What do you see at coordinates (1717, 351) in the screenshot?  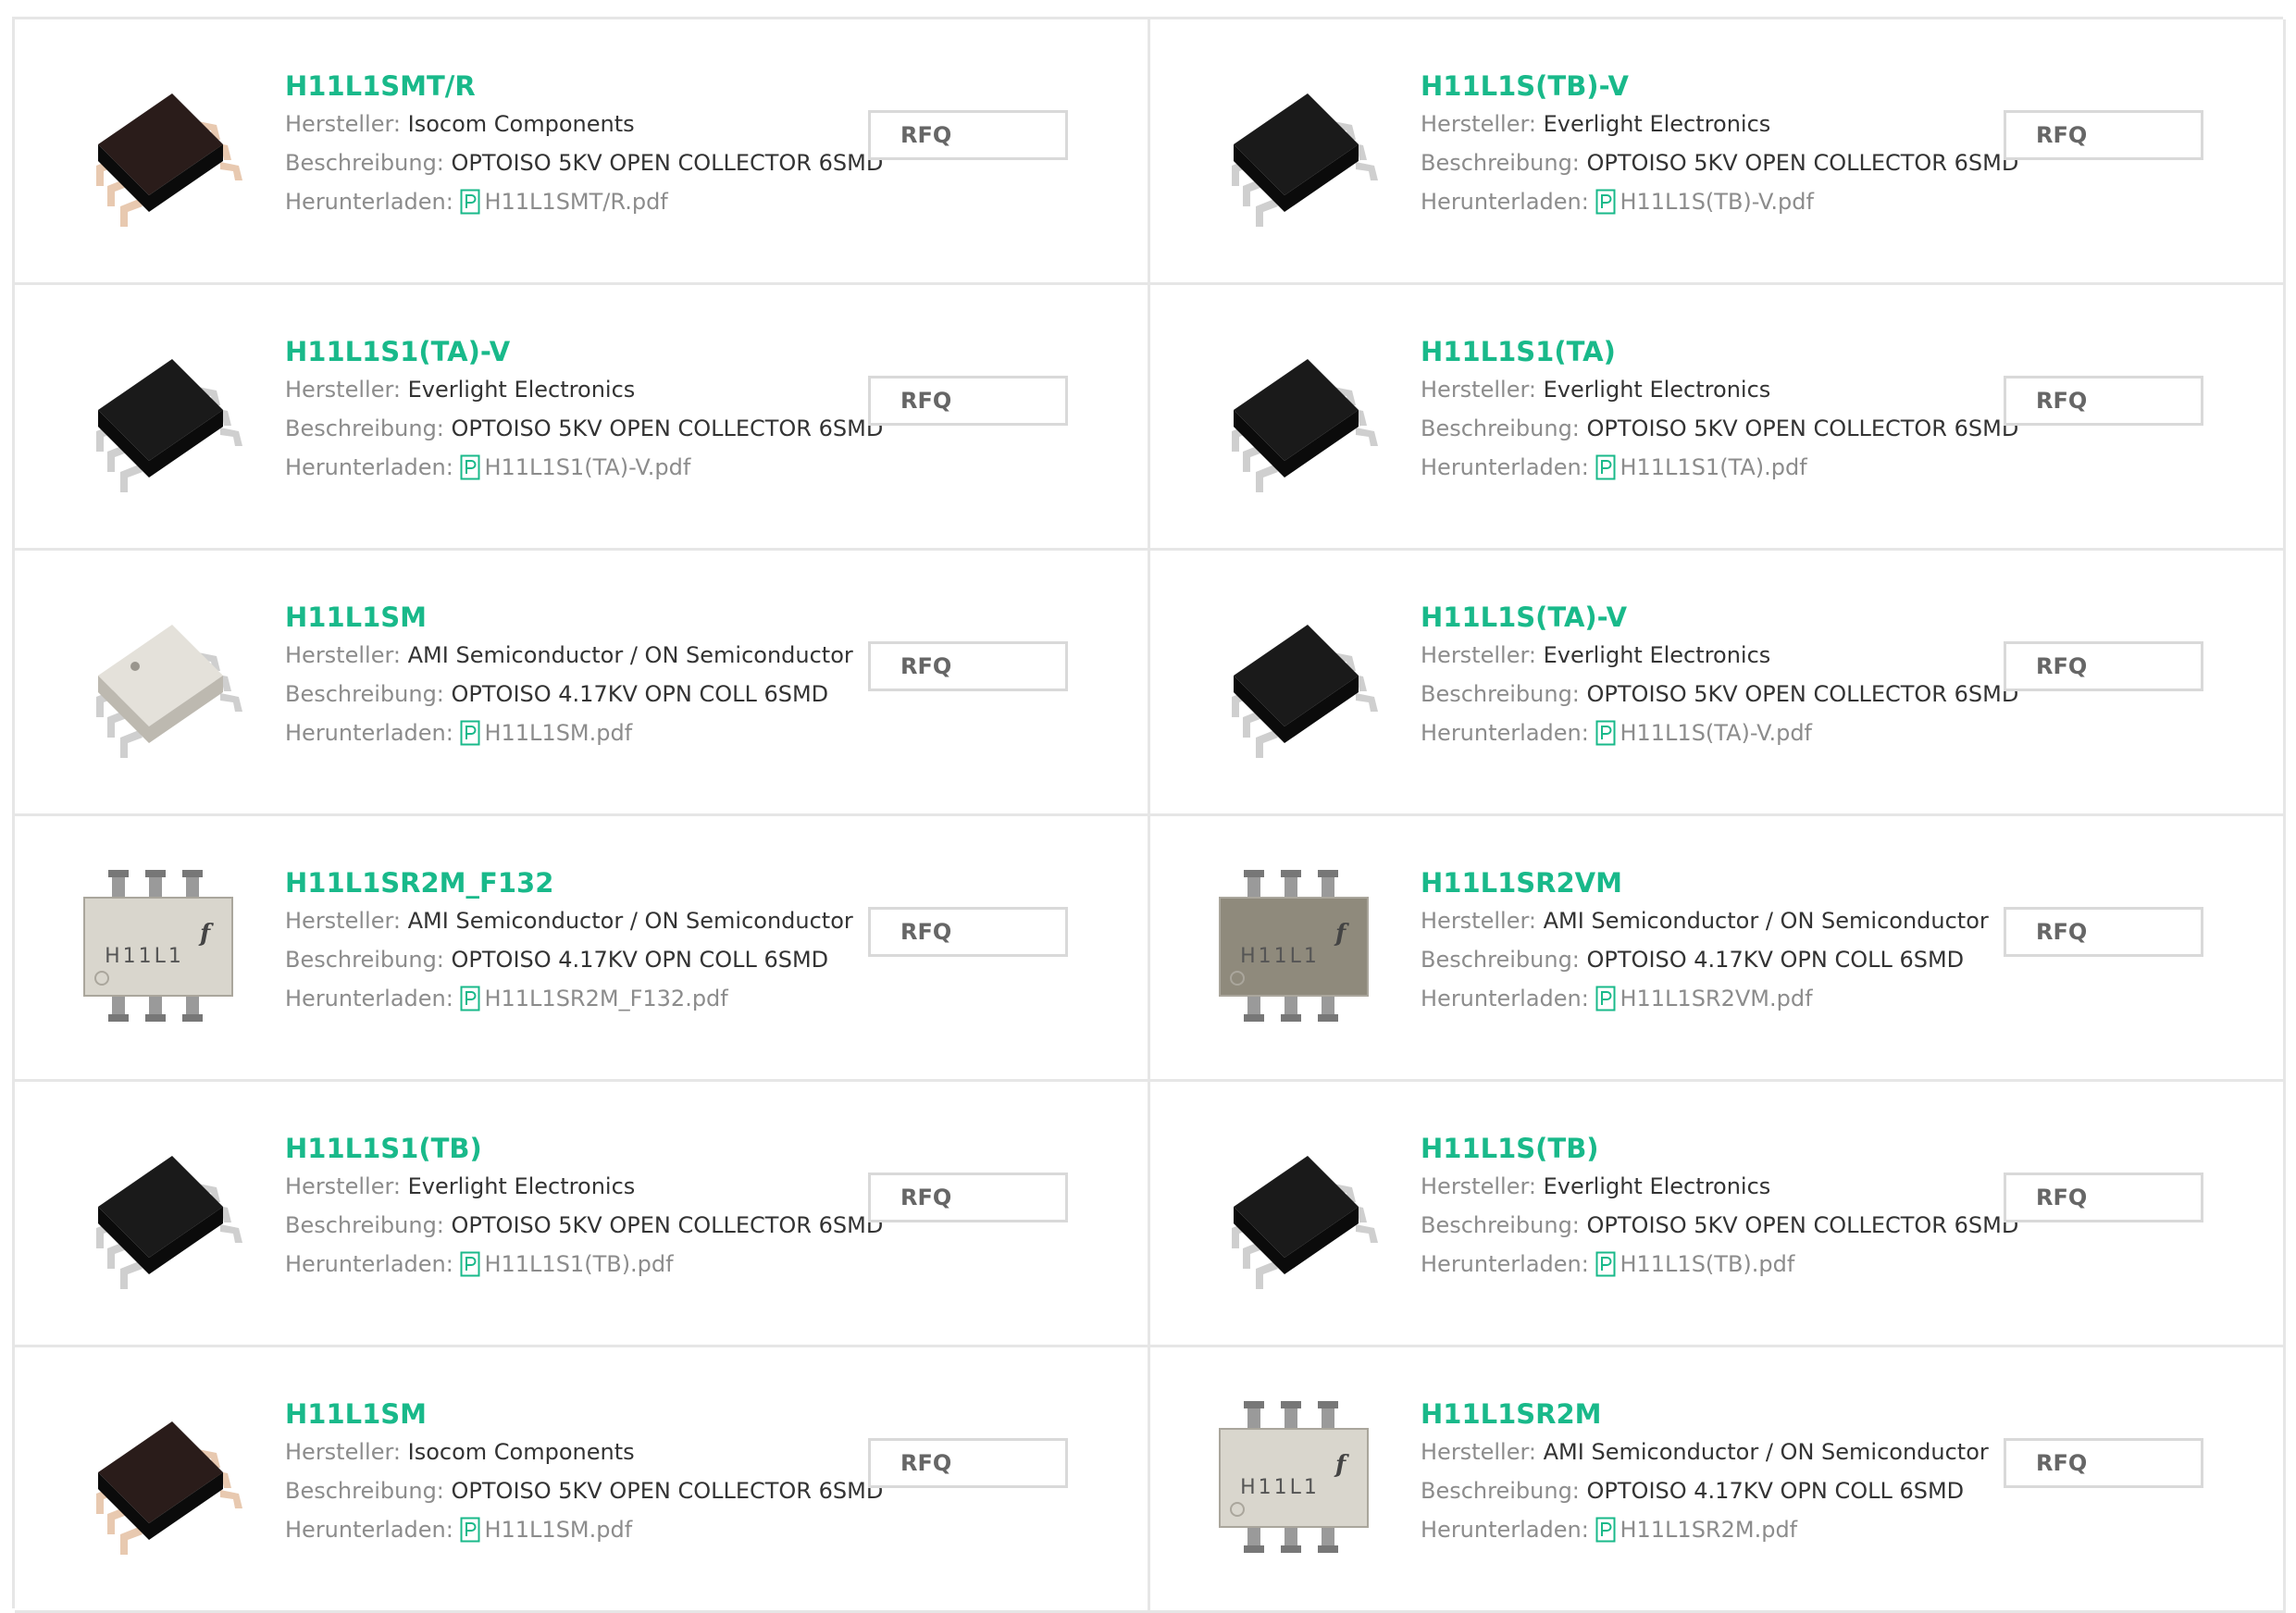 I see `part-number-link: H11L1S1(TA)` at bounding box center [1717, 351].